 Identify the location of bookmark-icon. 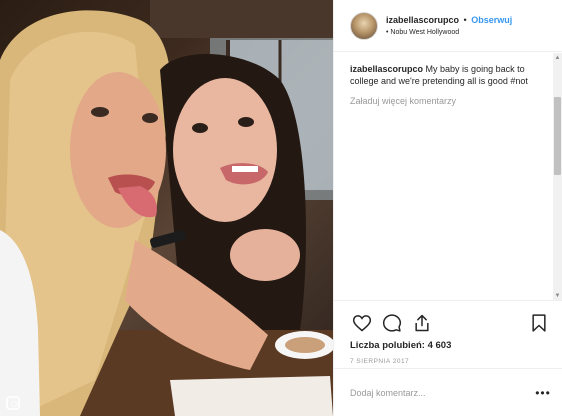
(539, 323).